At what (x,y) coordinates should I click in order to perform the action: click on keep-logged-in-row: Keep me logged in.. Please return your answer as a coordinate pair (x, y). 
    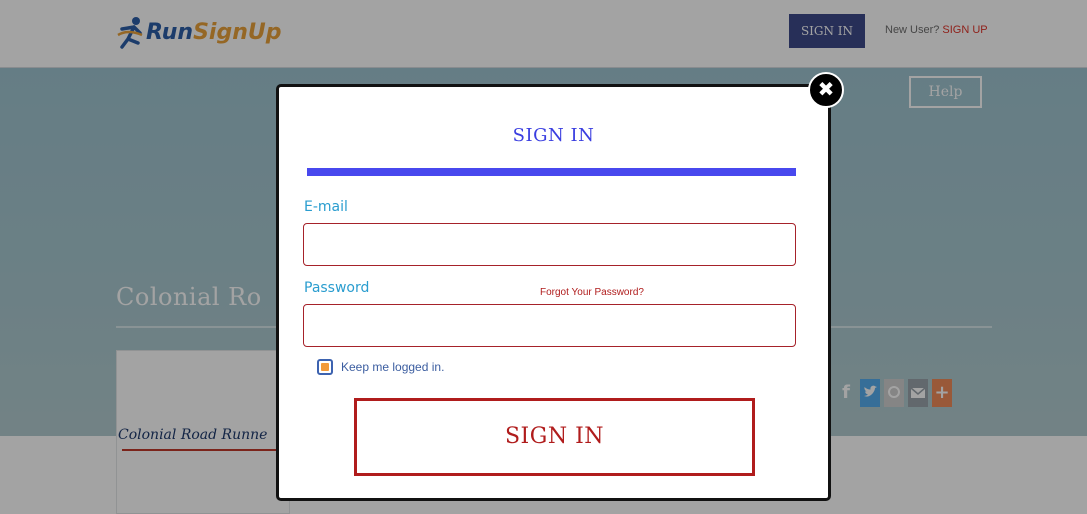
    Looking at the image, I should click on (380, 367).